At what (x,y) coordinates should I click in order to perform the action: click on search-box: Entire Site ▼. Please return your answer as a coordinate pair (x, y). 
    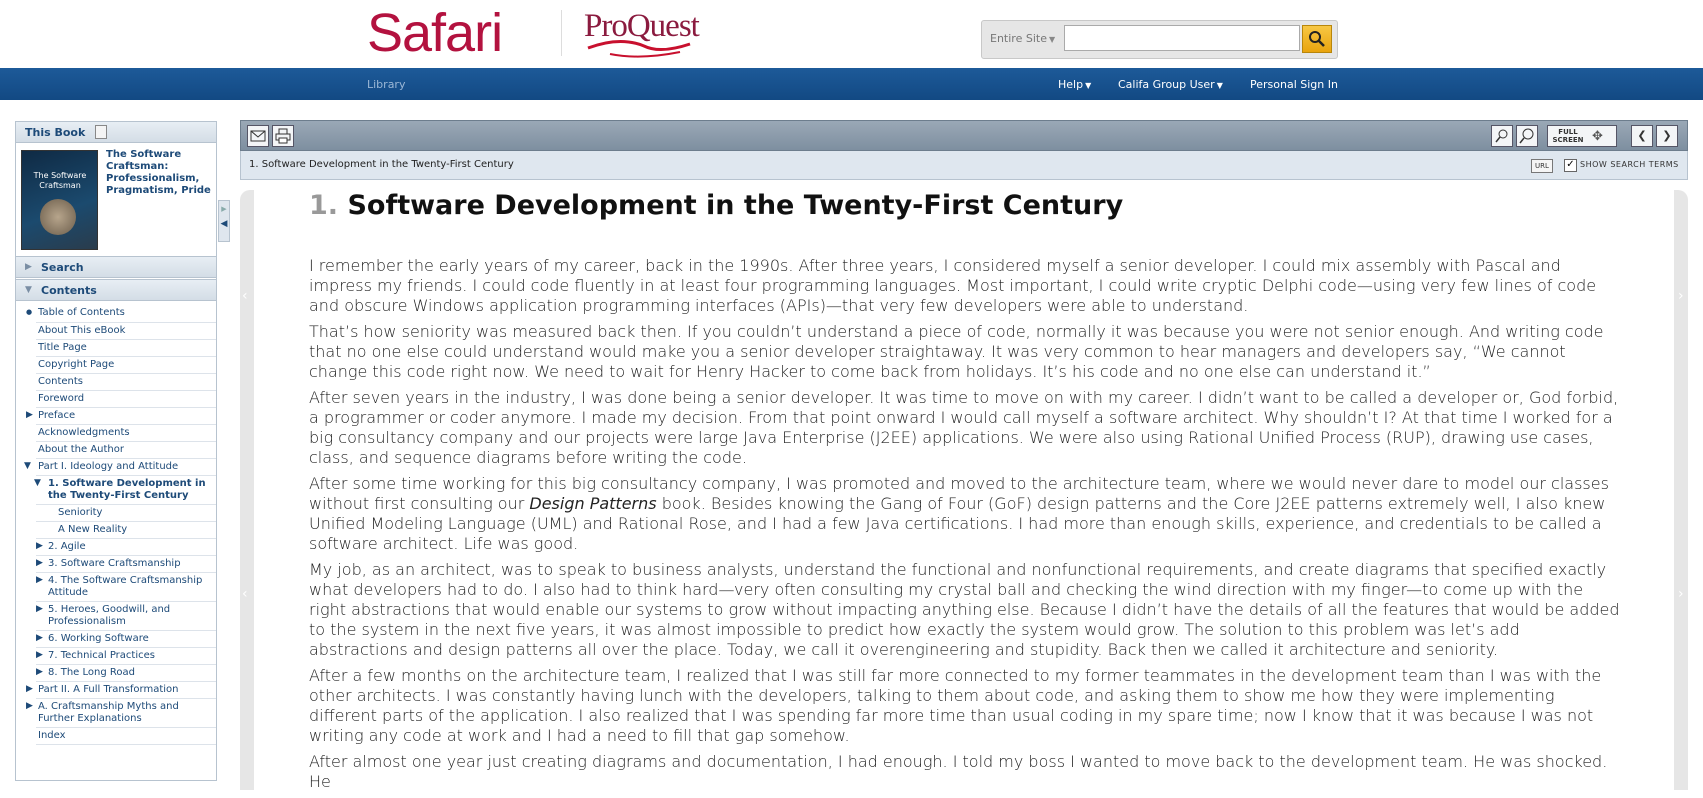
    Looking at the image, I should click on (1159, 39).